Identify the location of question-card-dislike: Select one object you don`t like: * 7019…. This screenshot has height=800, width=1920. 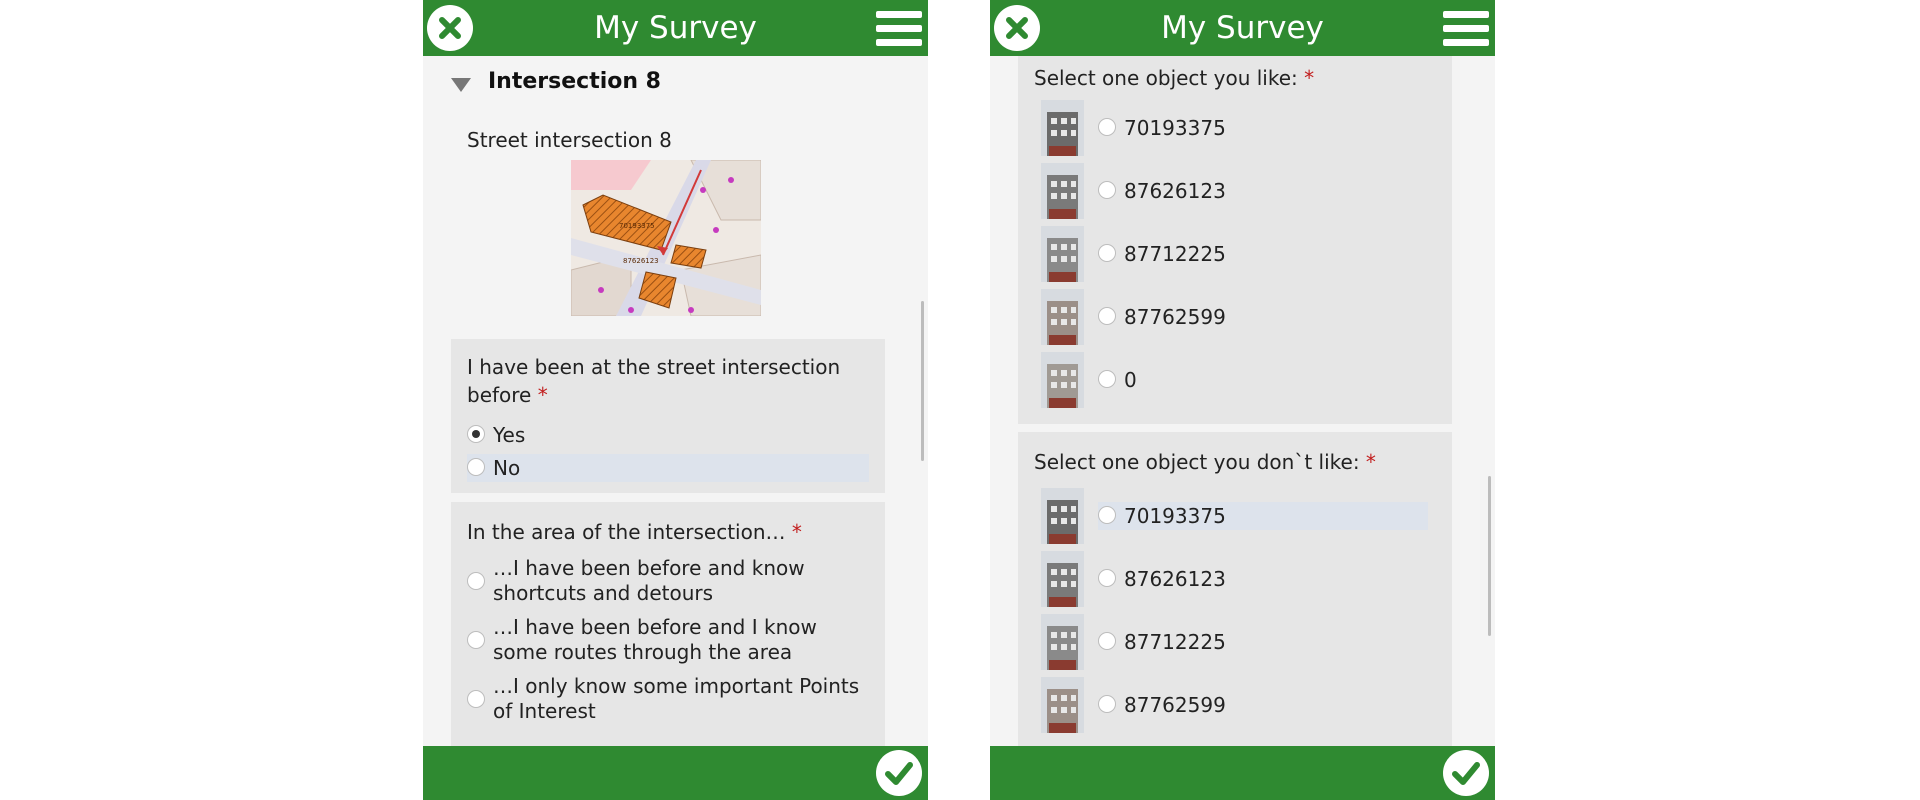
(1235, 589).